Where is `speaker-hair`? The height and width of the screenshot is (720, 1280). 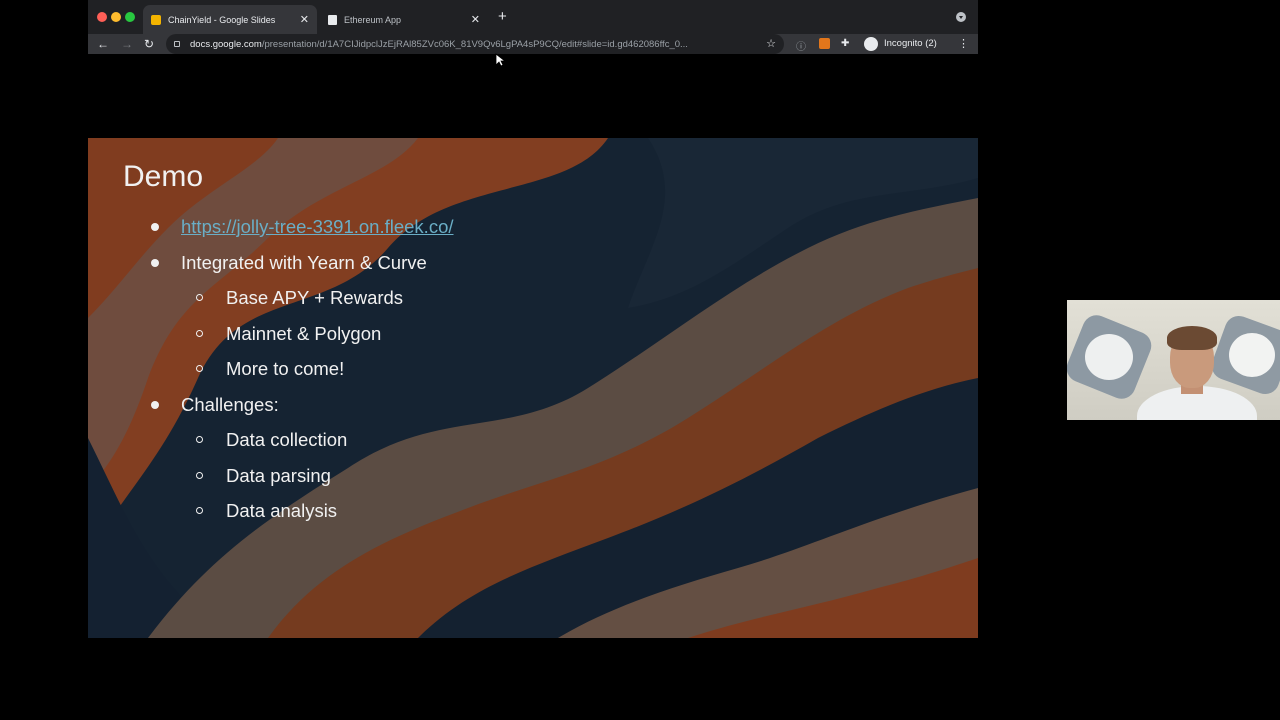
speaker-hair is located at coordinates (1192, 338).